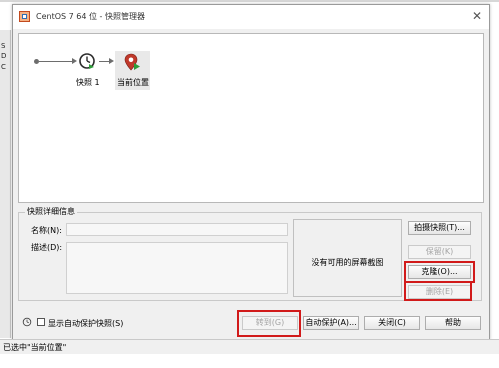 The image size is (499, 368). I want to click on title-bar: CentOS 7 64 位 - 快照管理器 ✕, so click(251, 17).